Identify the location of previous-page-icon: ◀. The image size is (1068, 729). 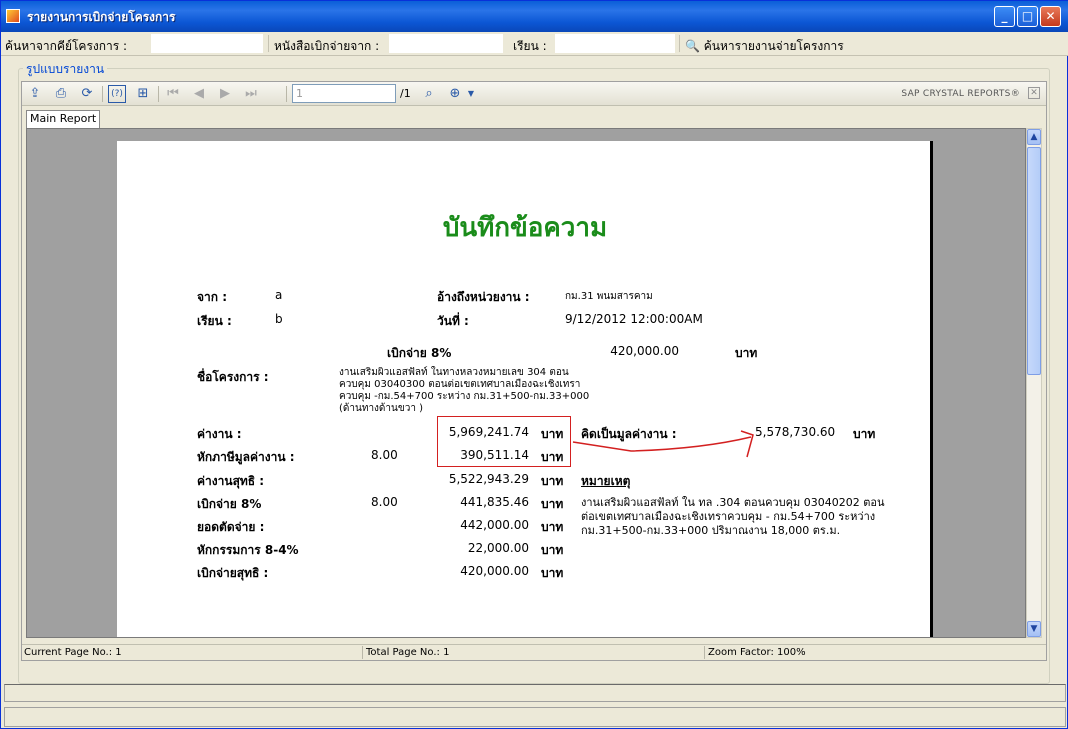
(199, 94).